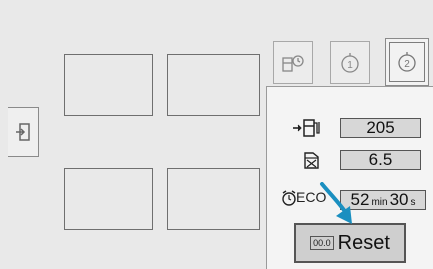 This screenshot has height=269, width=433. What do you see at coordinates (213, 85) in the screenshot?
I see `empty-tile-top-right` at bounding box center [213, 85].